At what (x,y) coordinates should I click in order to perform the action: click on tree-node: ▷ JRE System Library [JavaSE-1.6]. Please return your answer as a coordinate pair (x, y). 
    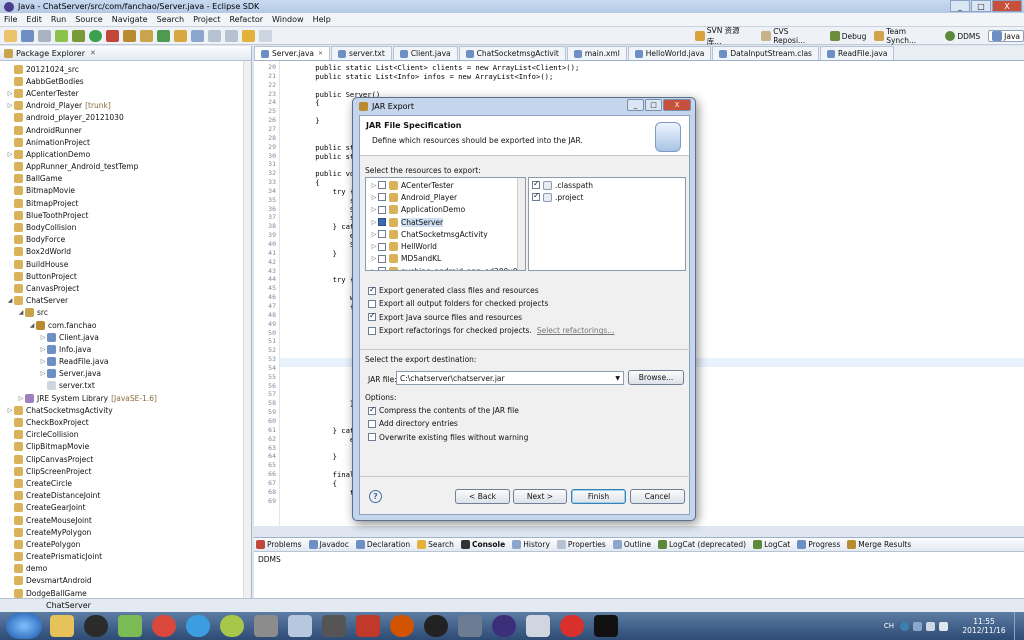
    Looking at the image, I should click on (125, 398).